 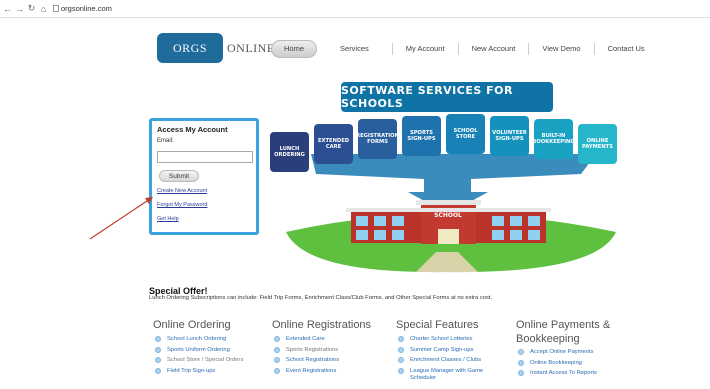 I want to click on feature-label: School Store / Special Orders, so click(x=205, y=360).